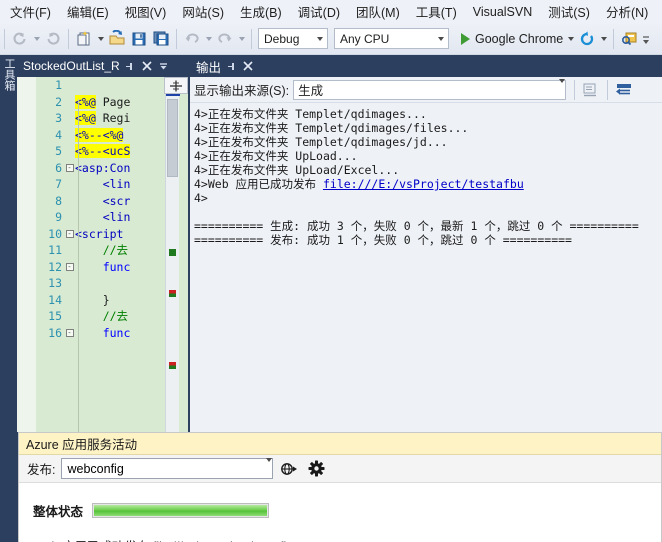  Describe the element at coordinates (603, 39) in the screenshot. I see `refresh-dropdown-icon` at that location.